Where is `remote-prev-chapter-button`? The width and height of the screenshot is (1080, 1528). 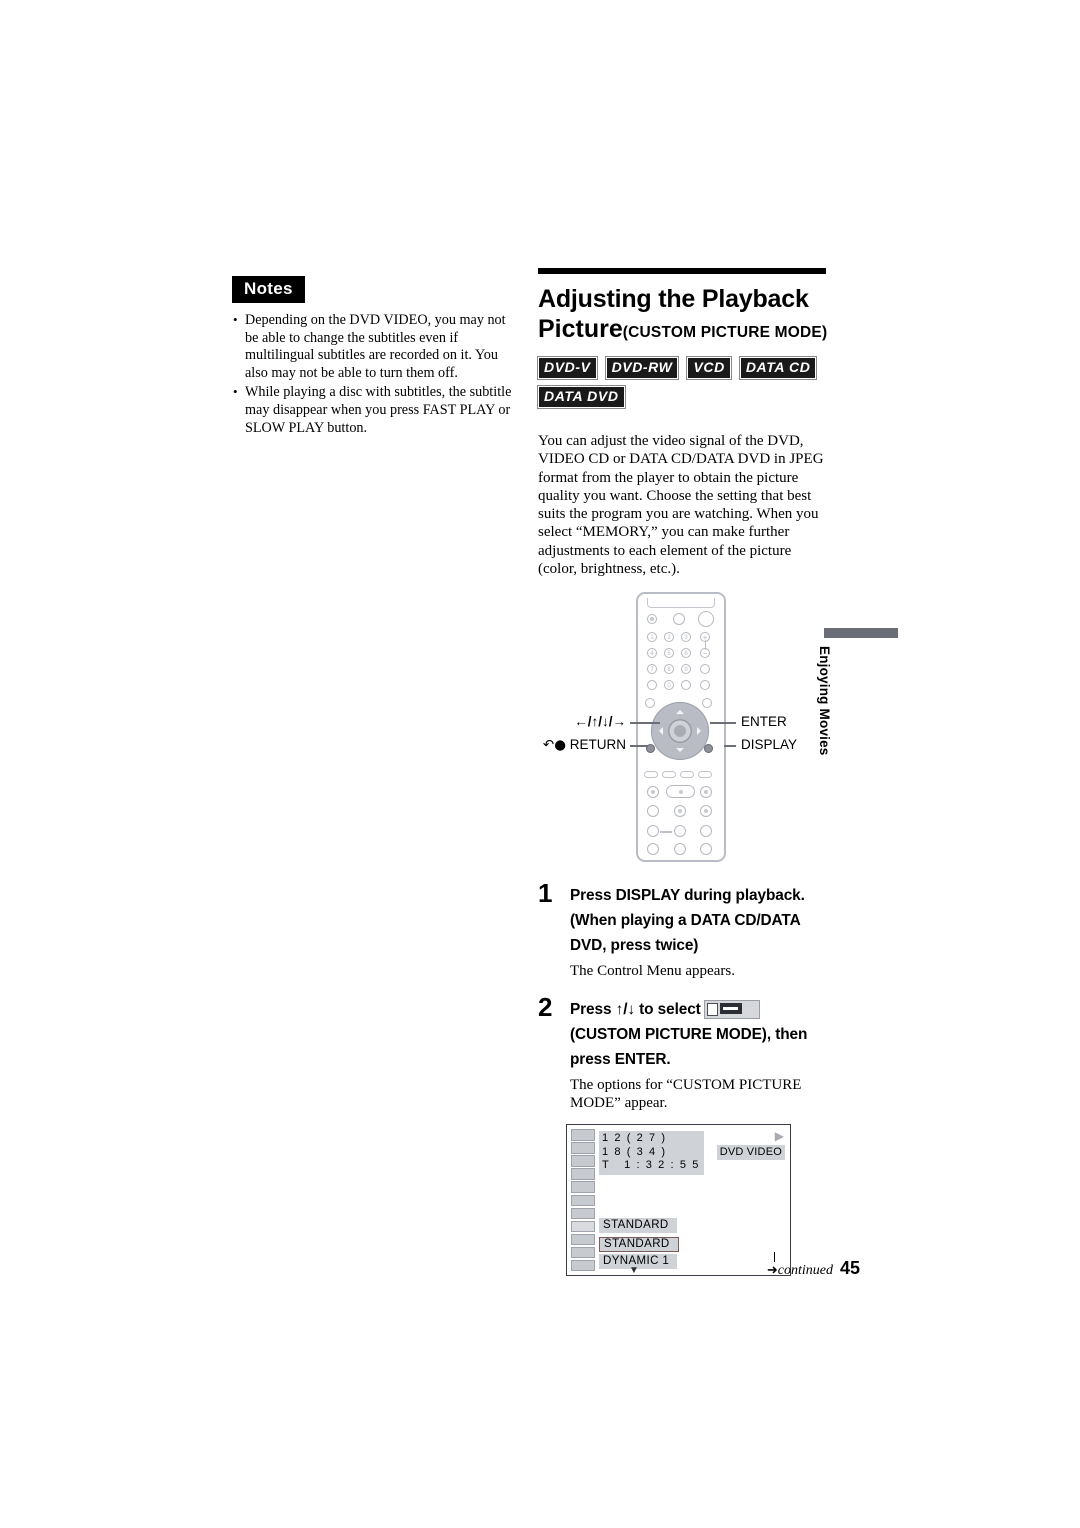
remote-prev-chapter-button is located at coordinates (651, 775).